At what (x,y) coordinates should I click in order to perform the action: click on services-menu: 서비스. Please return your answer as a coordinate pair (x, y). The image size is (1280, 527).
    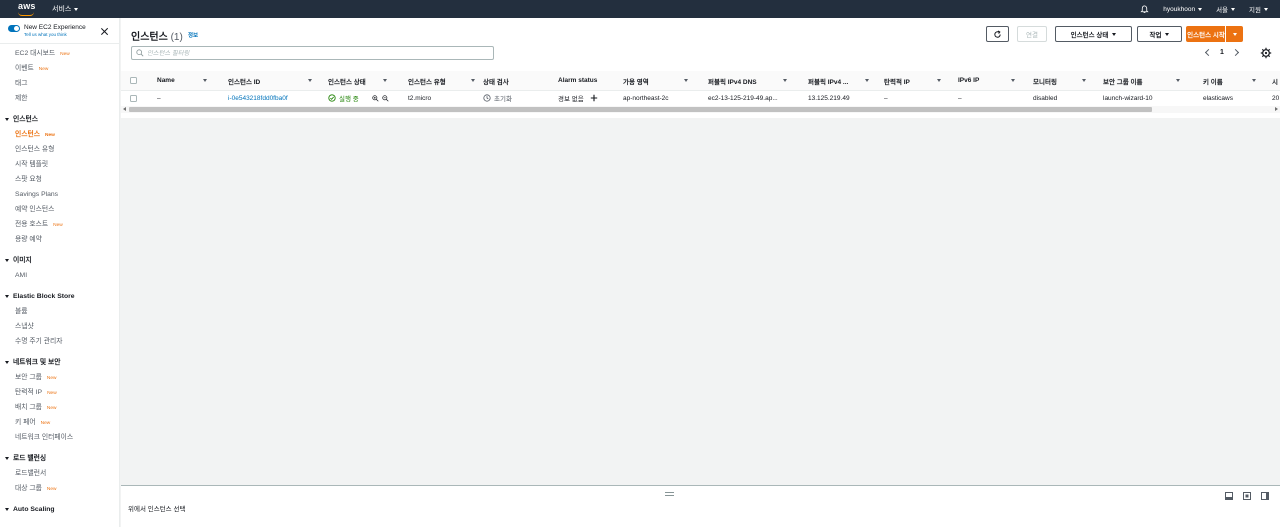
    Looking at the image, I should click on (65, 9).